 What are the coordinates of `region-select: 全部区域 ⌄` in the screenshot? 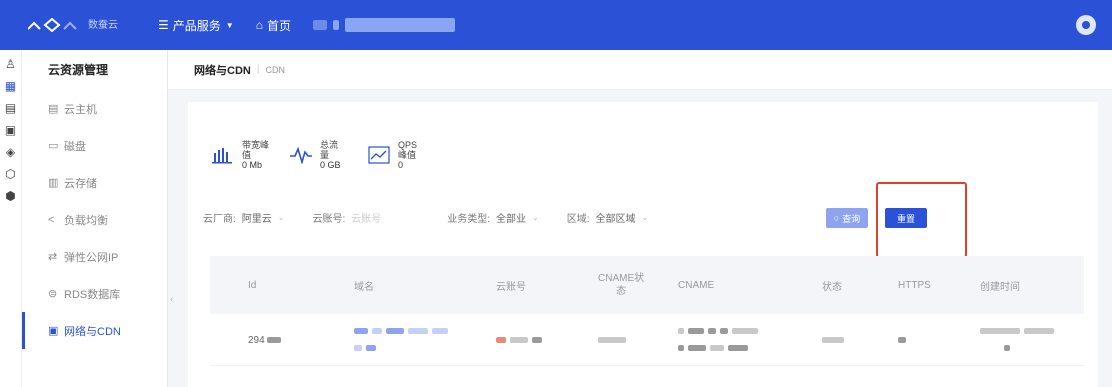 It's located at (622, 217).